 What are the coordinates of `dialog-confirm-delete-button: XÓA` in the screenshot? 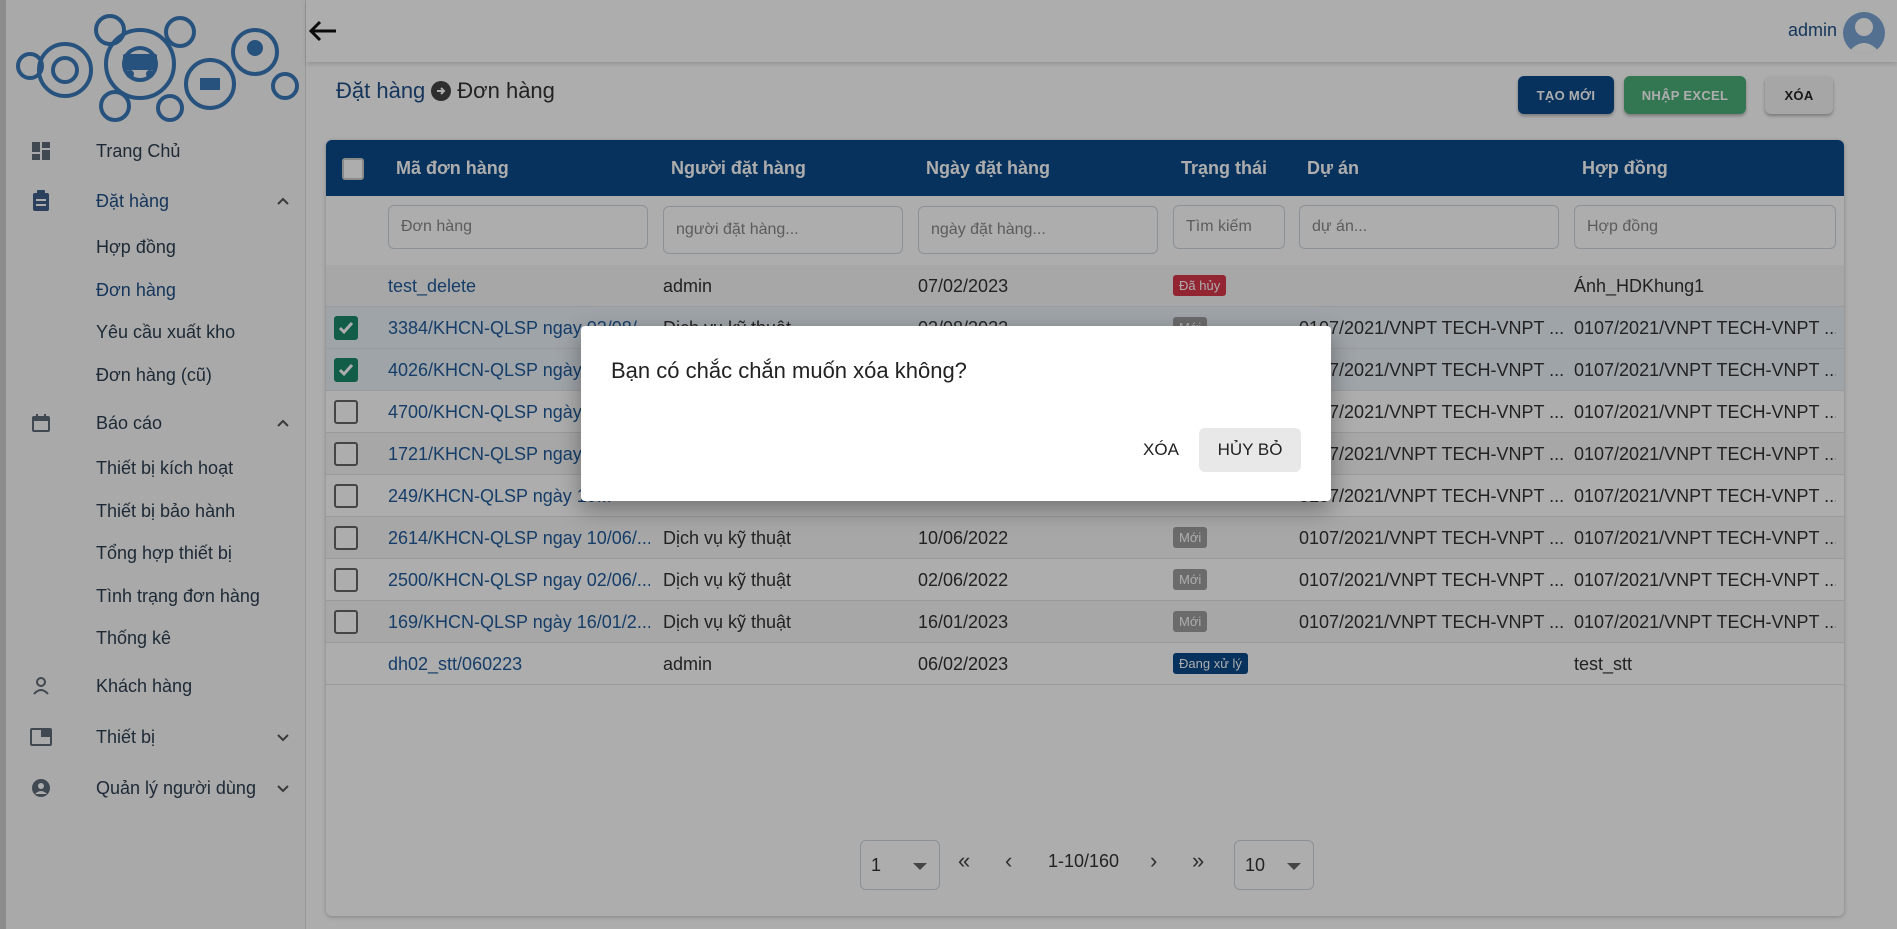 It's located at (1161, 450).